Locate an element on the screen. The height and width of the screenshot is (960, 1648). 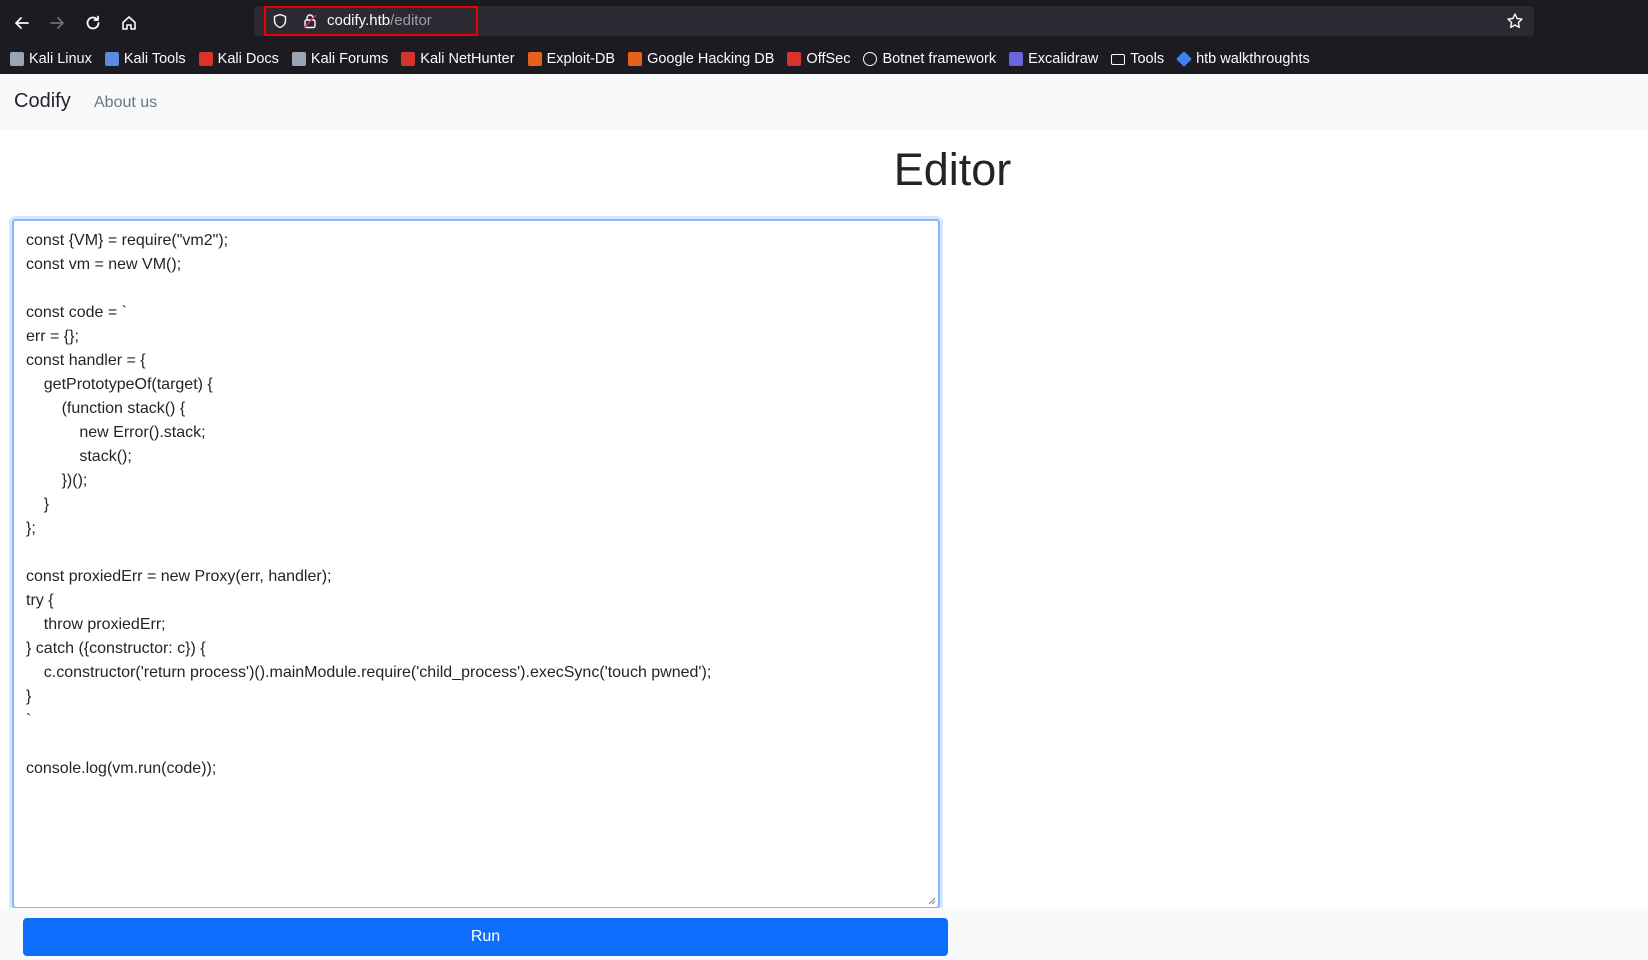
bookmark-label: Kali NetHunter is located at coordinates (467, 59).